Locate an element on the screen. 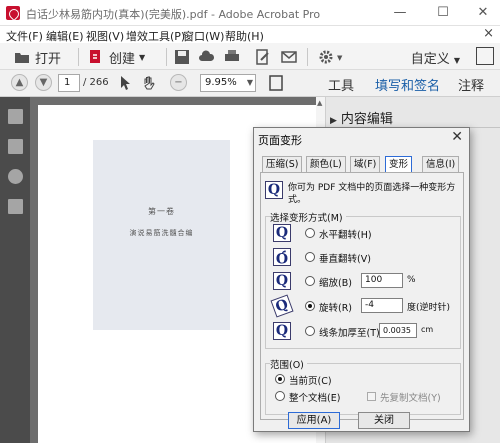 This screenshot has width=500, height=443. create-button: 创建 ▼ is located at coordinates (116, 57).